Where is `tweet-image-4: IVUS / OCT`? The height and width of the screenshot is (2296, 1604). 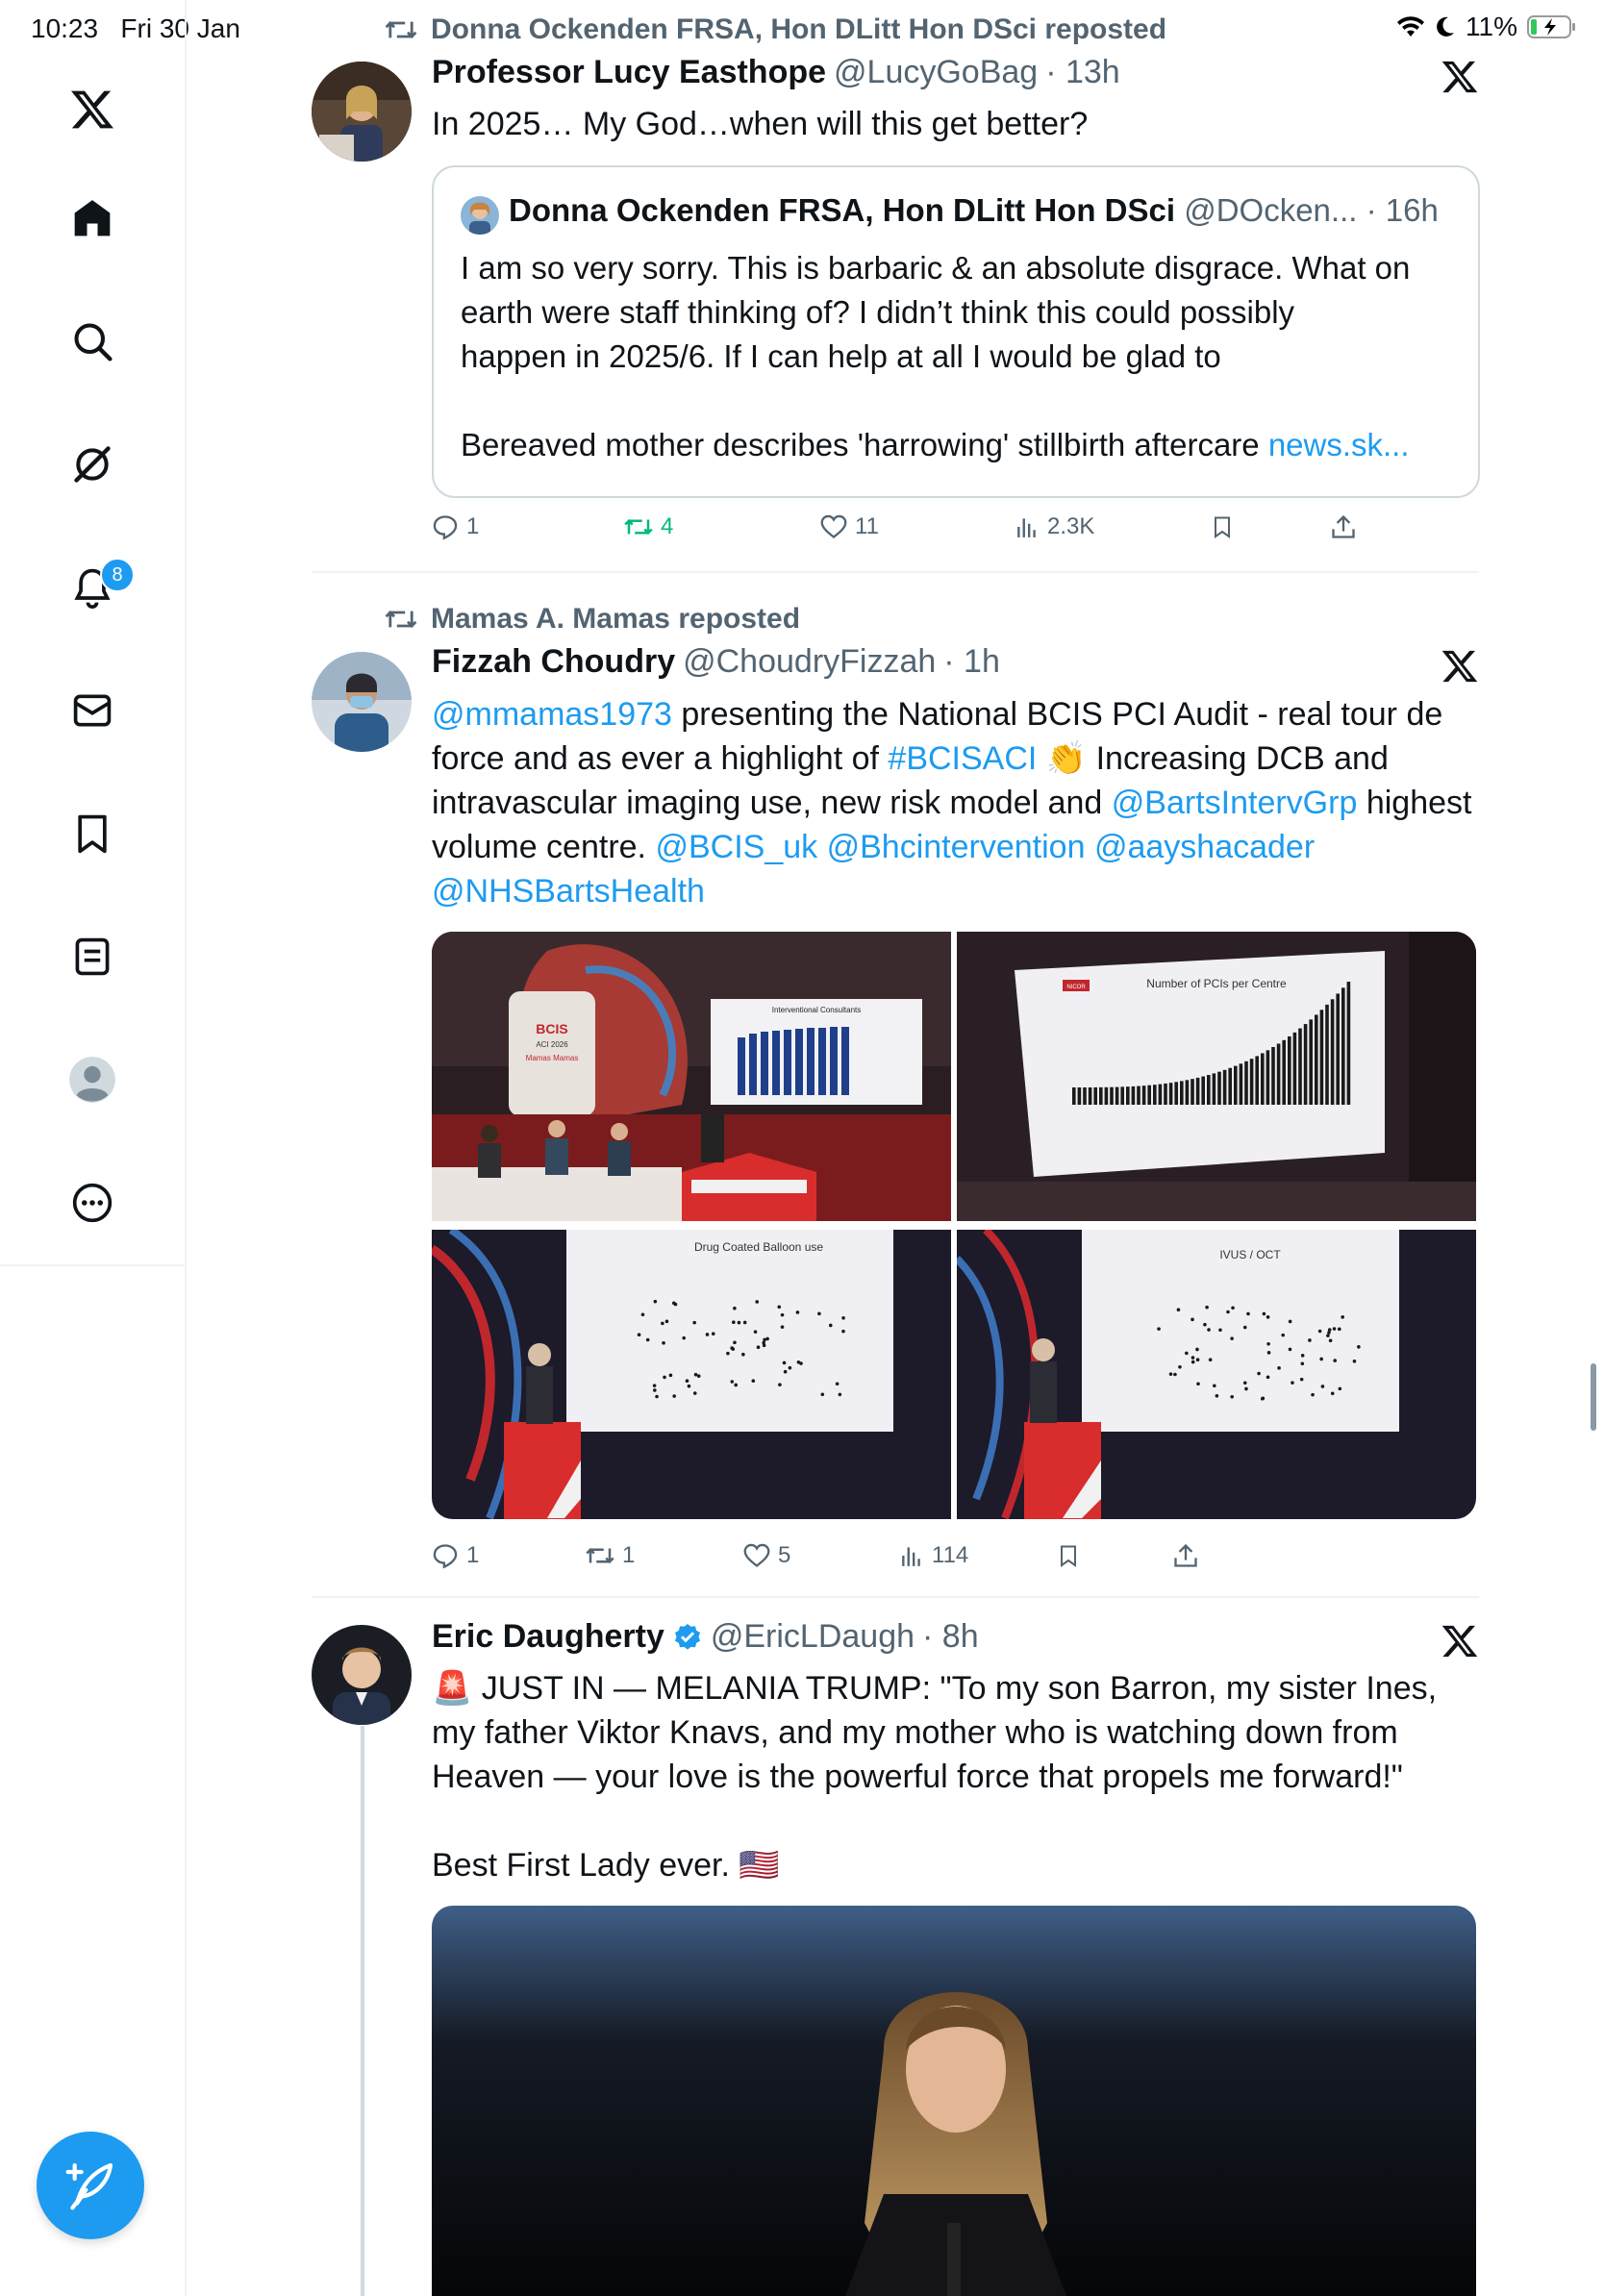
tweet-image-4: IVUS / OCT is located at coordinates (1216, 1374).